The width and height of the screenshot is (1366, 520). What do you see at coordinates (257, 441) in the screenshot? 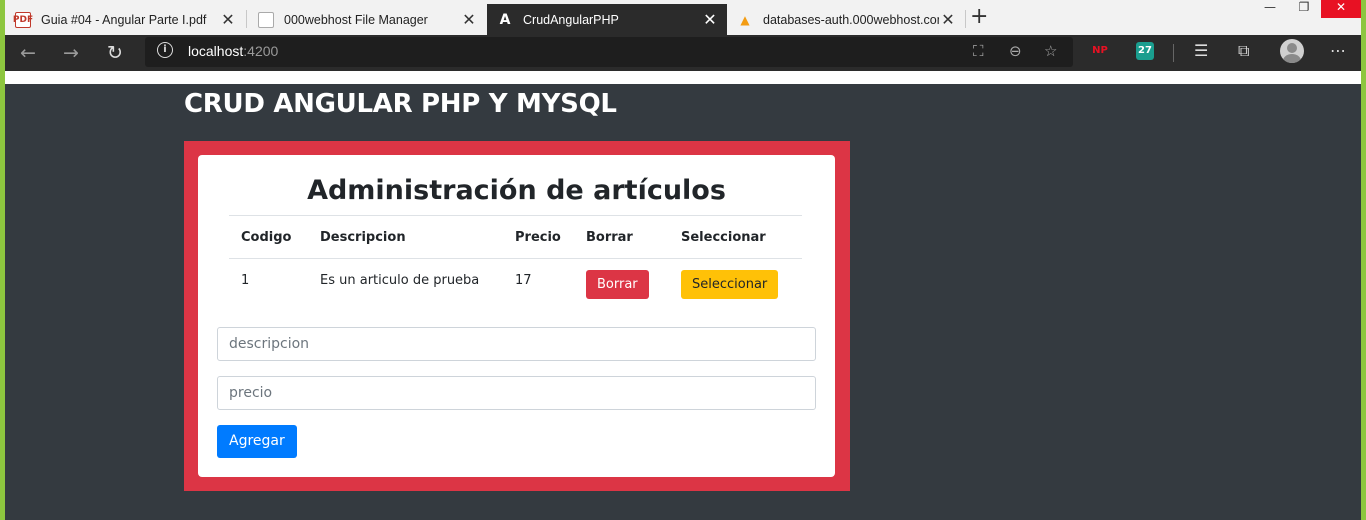
I see `add-button: Agregar` at bounding box center [257, 441].